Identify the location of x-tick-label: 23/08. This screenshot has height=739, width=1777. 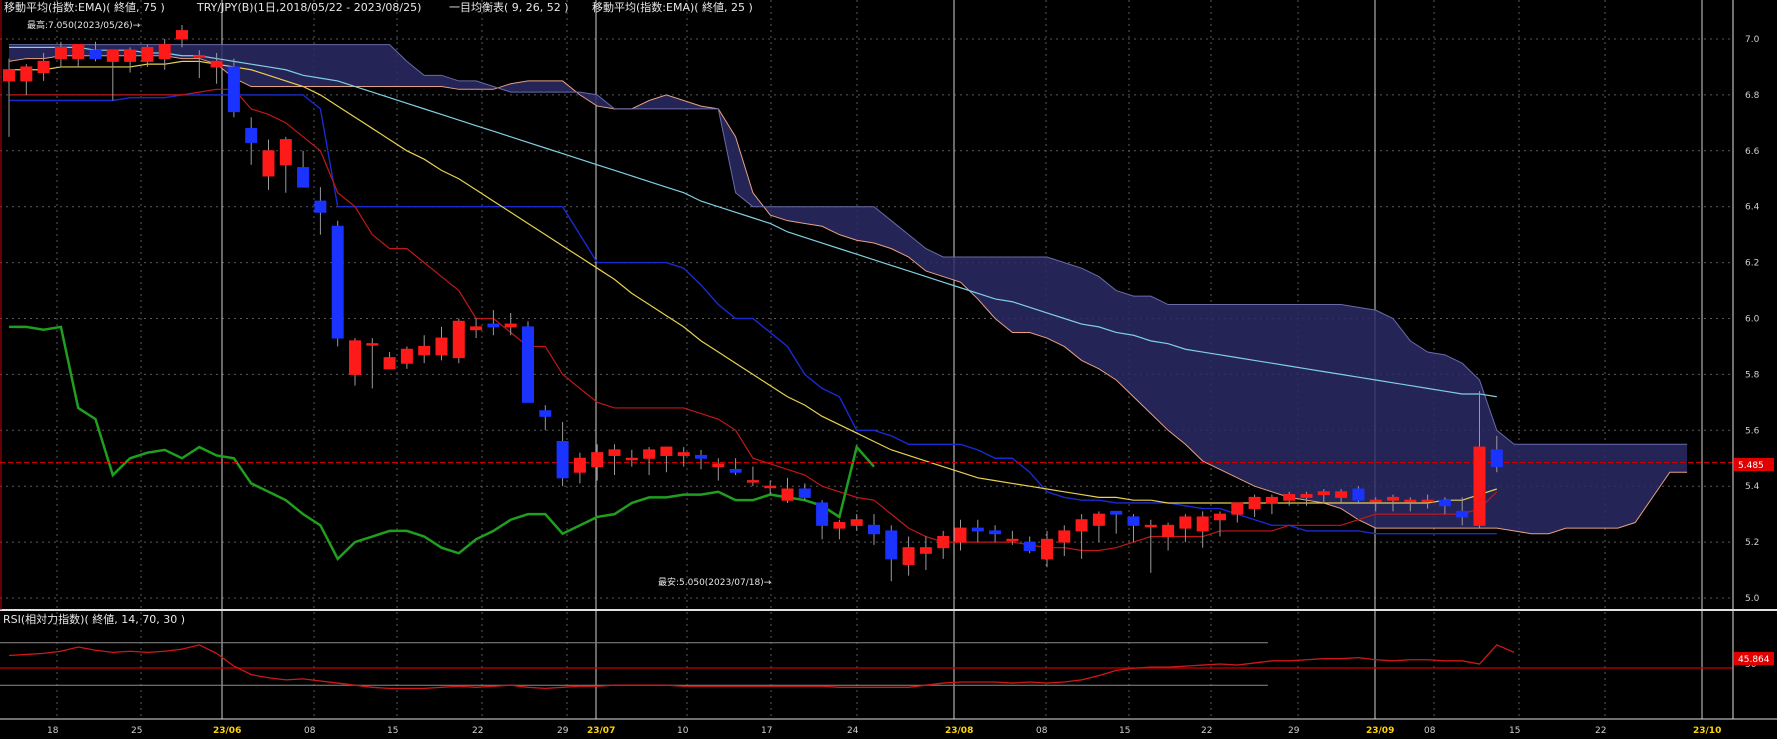
(959, 731).